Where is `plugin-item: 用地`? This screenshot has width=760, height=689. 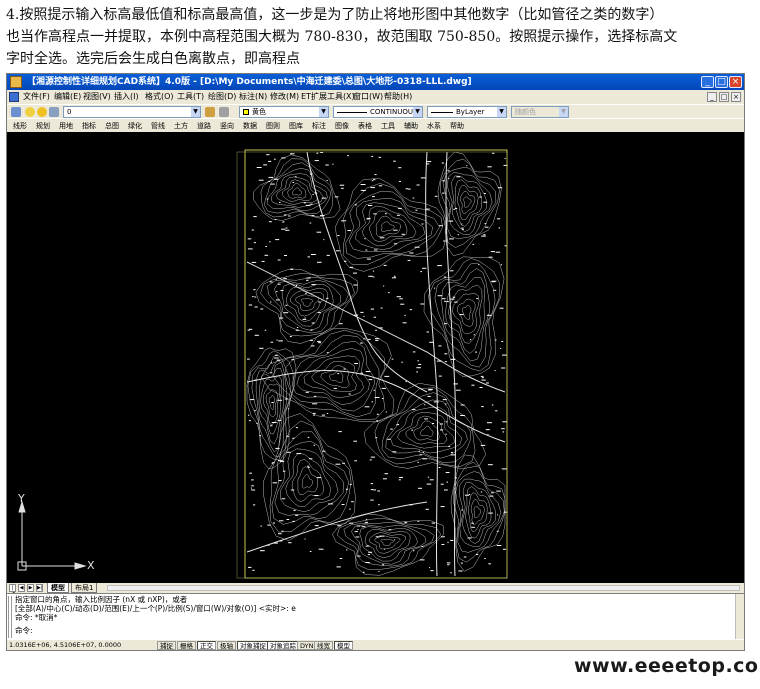 plugin-item: 用地 is located at coordinates (66, 126).